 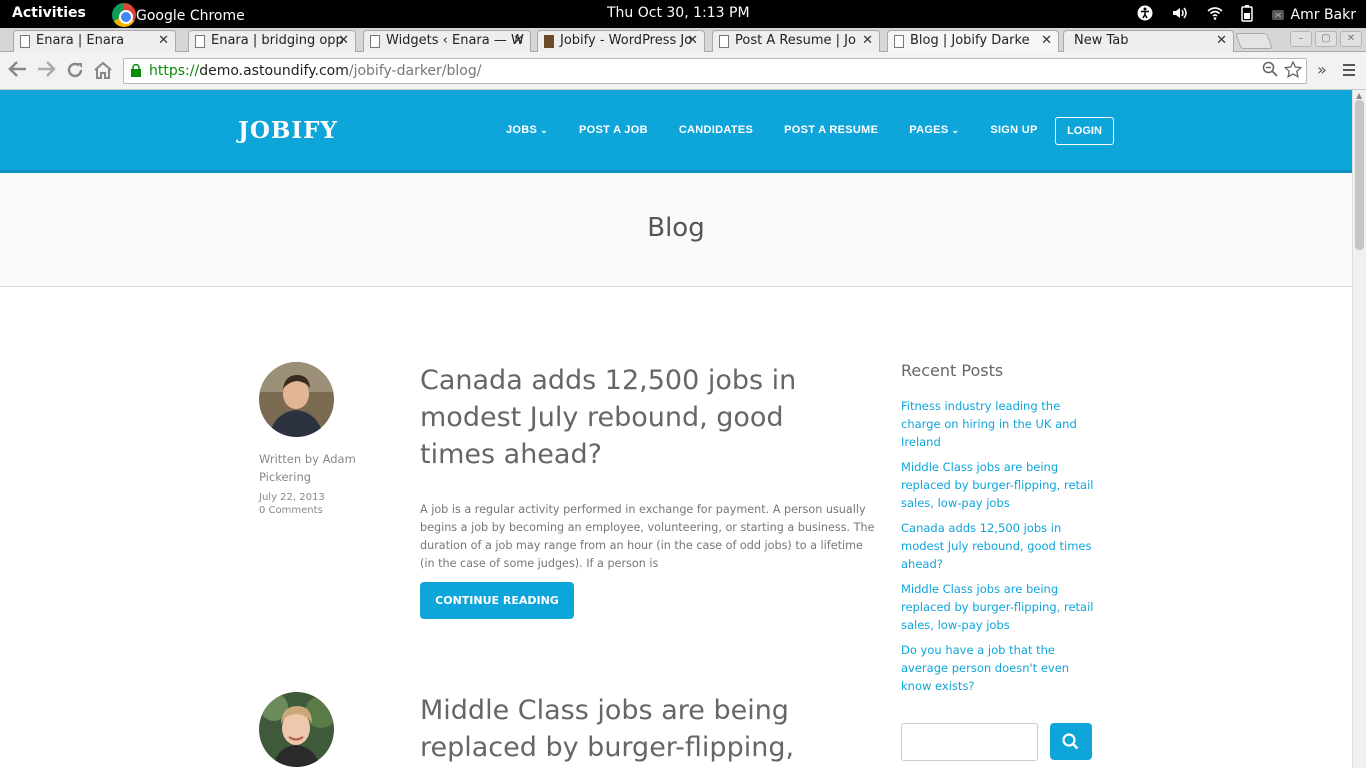 What do you see at coordinates (1349, 71) in the screenshot?
I see `chrome-menu-icon` at bounding box center [1349, 71].